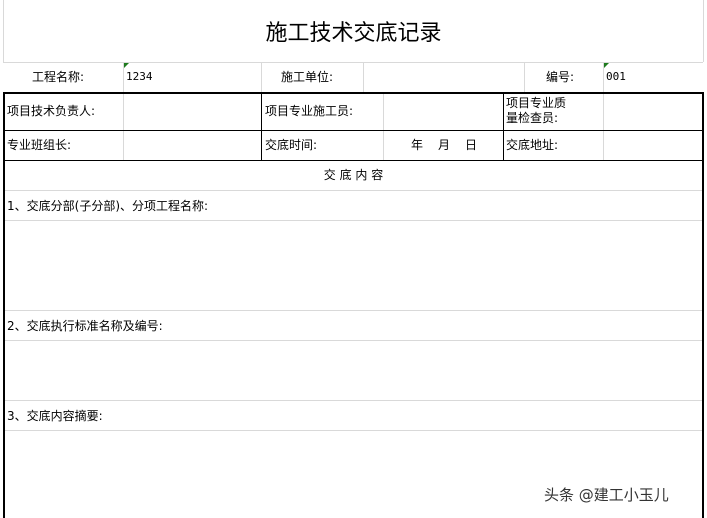  Describe the element at coordinates (353, 175) in the screenshot. I see `section-header: 交 底 内 容` at that location.